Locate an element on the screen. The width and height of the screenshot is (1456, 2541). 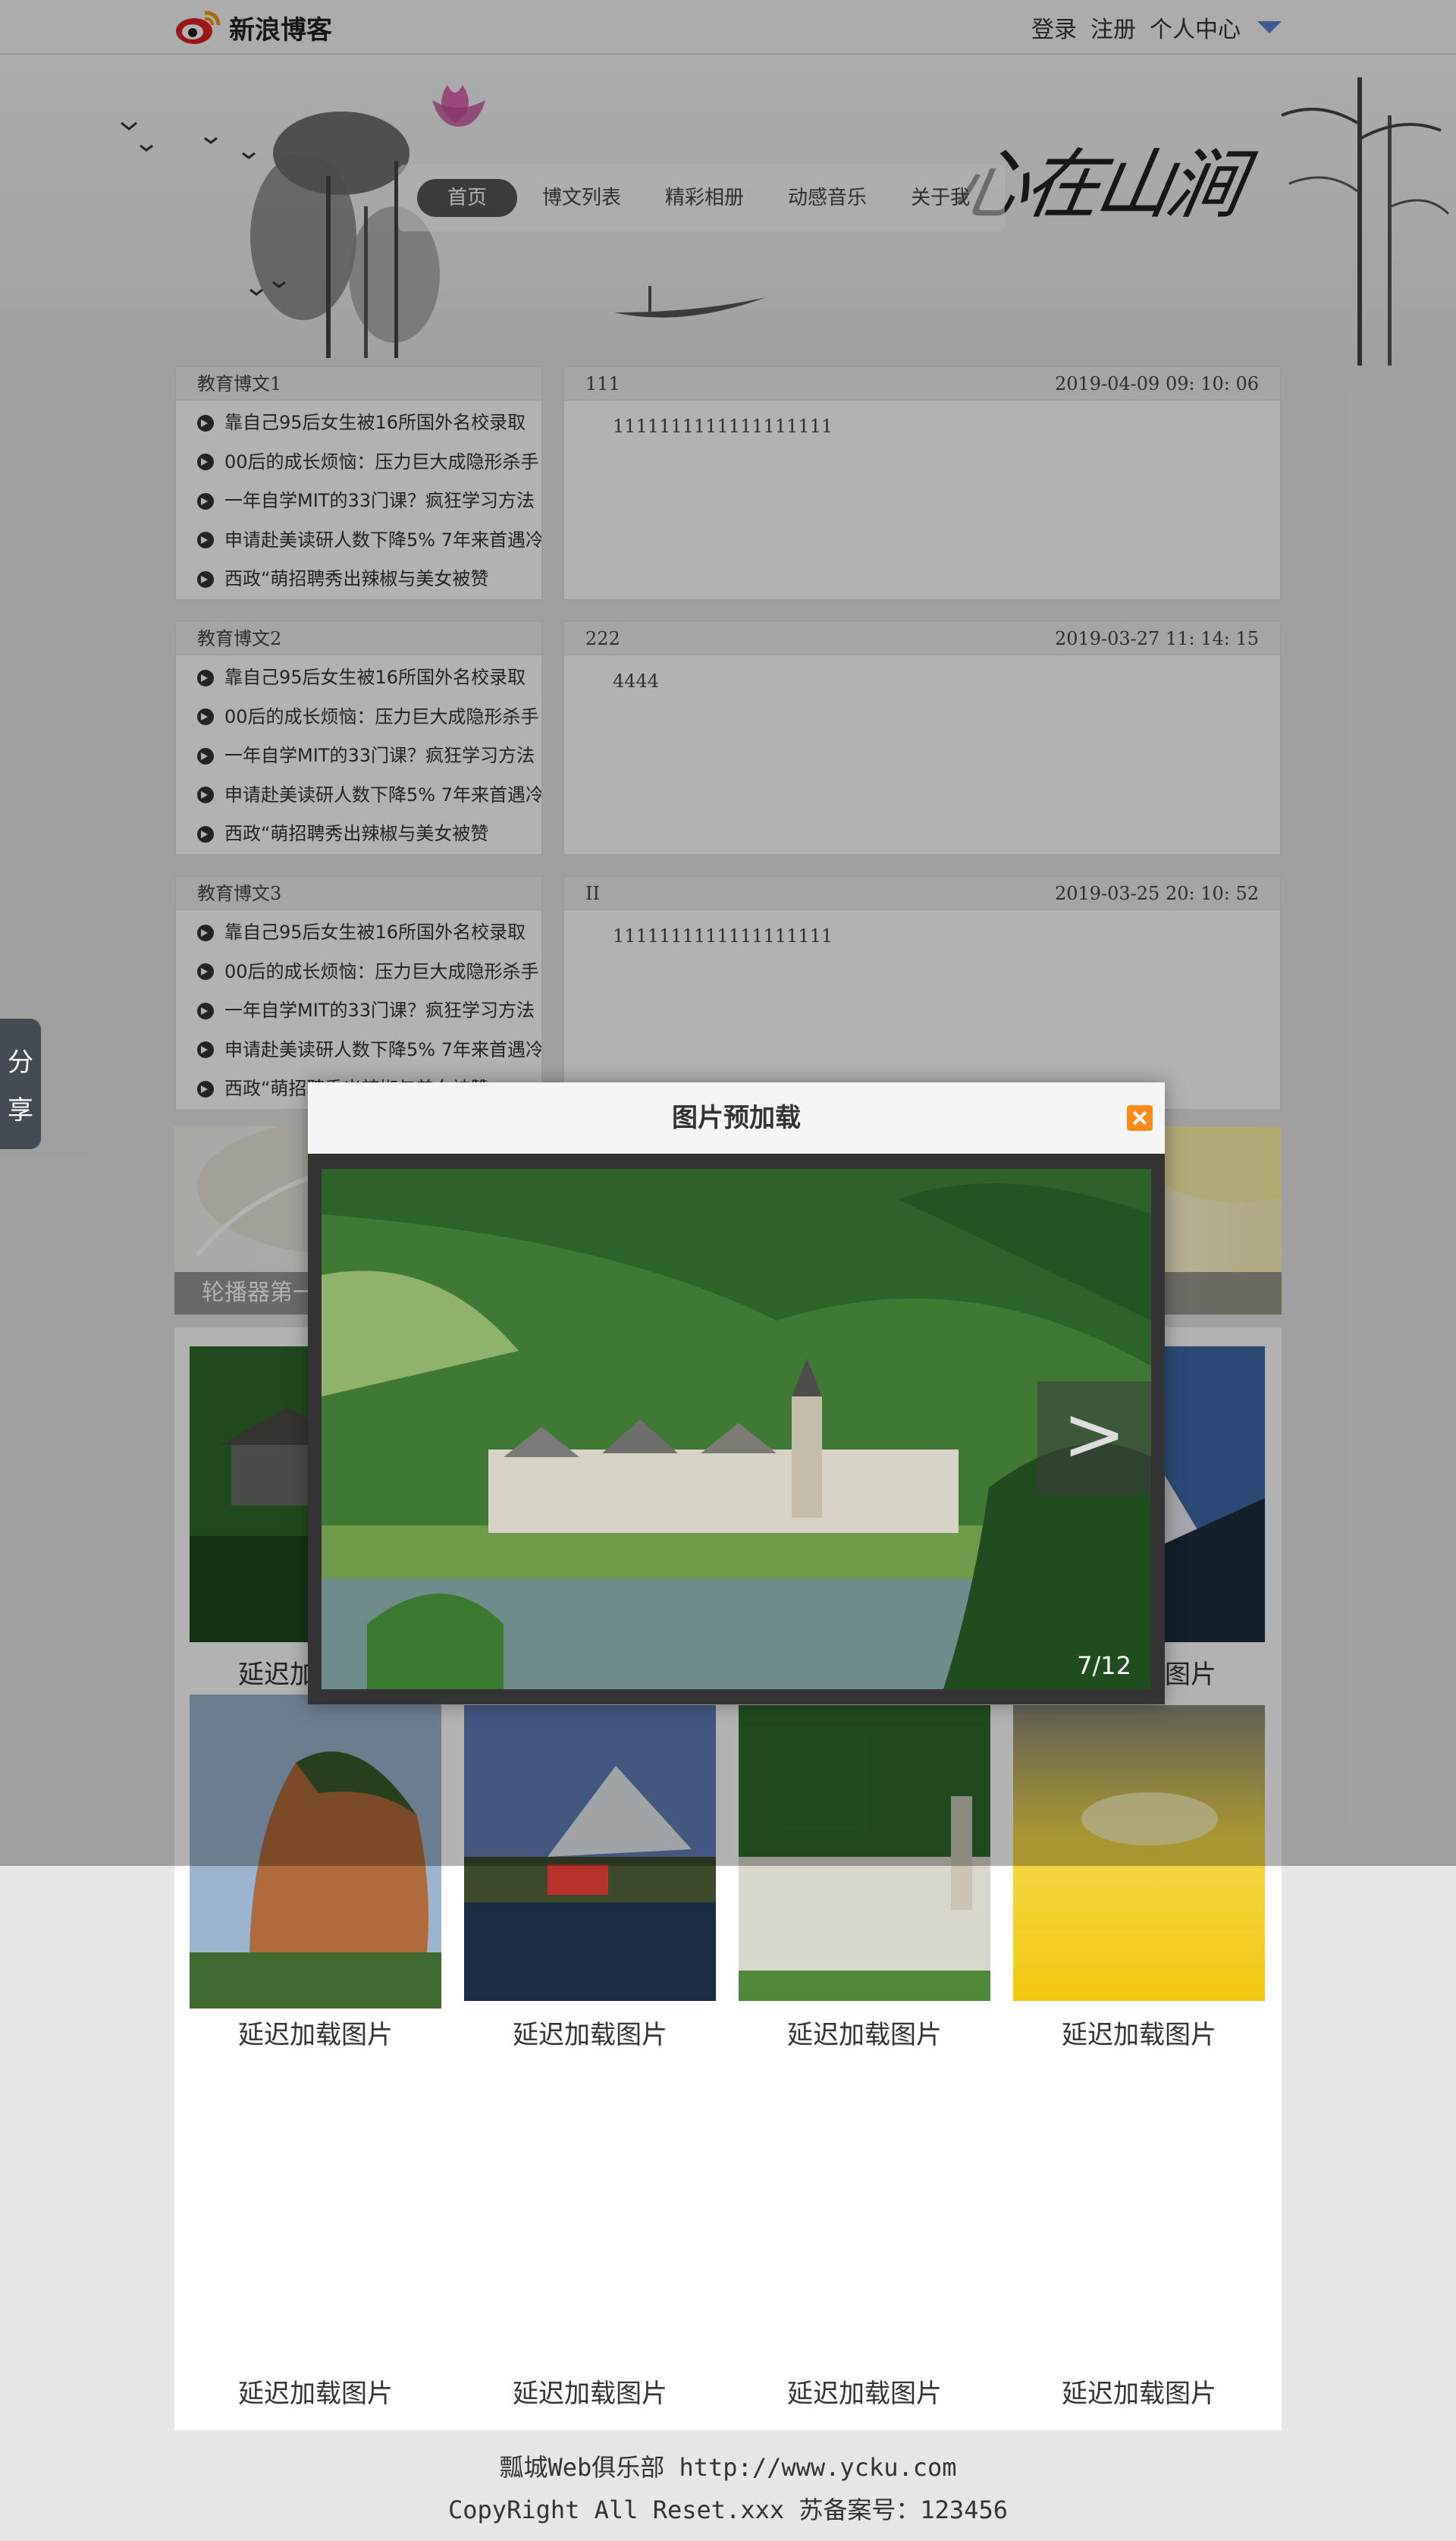
image-counter: 7/12 is located at coordinates (1104, 1666).